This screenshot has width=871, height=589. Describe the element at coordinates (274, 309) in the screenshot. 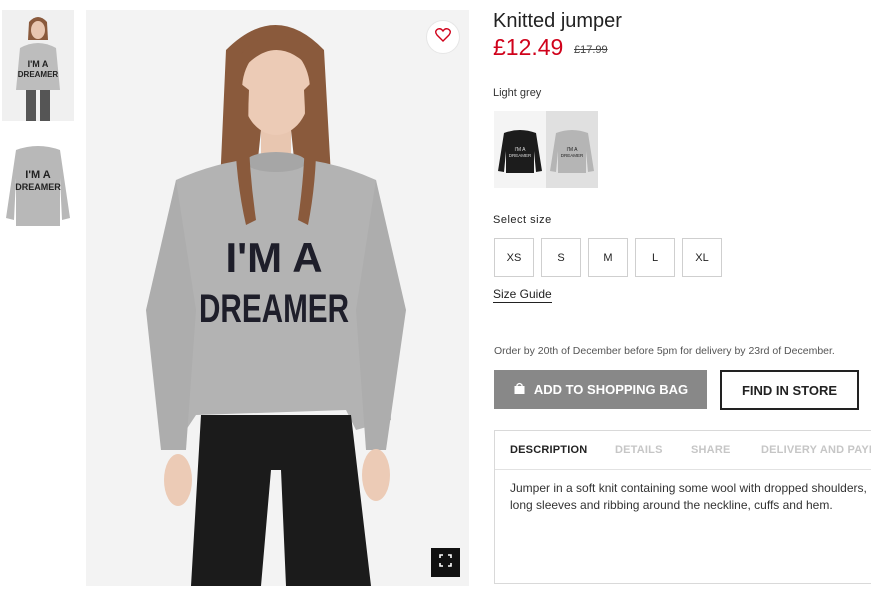

I see `sweater-print-line2: DREAMER` at that location.